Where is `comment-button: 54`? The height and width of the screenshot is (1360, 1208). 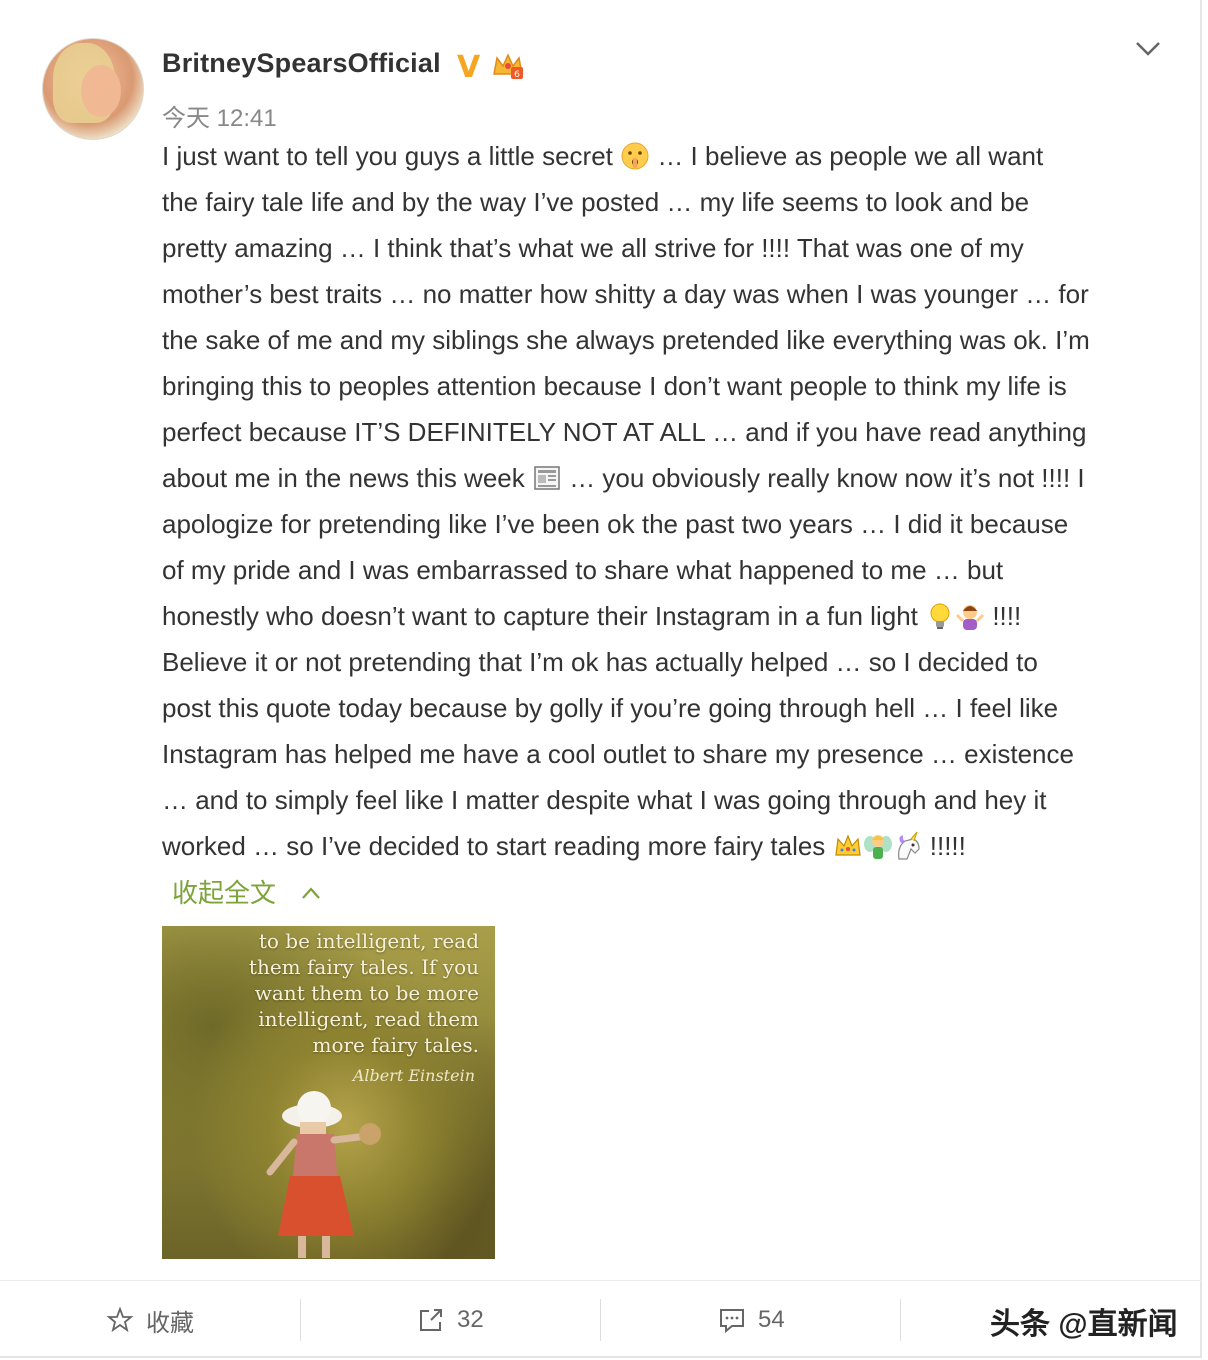
comment-button: 54 is located at coordinates (751, 1320).